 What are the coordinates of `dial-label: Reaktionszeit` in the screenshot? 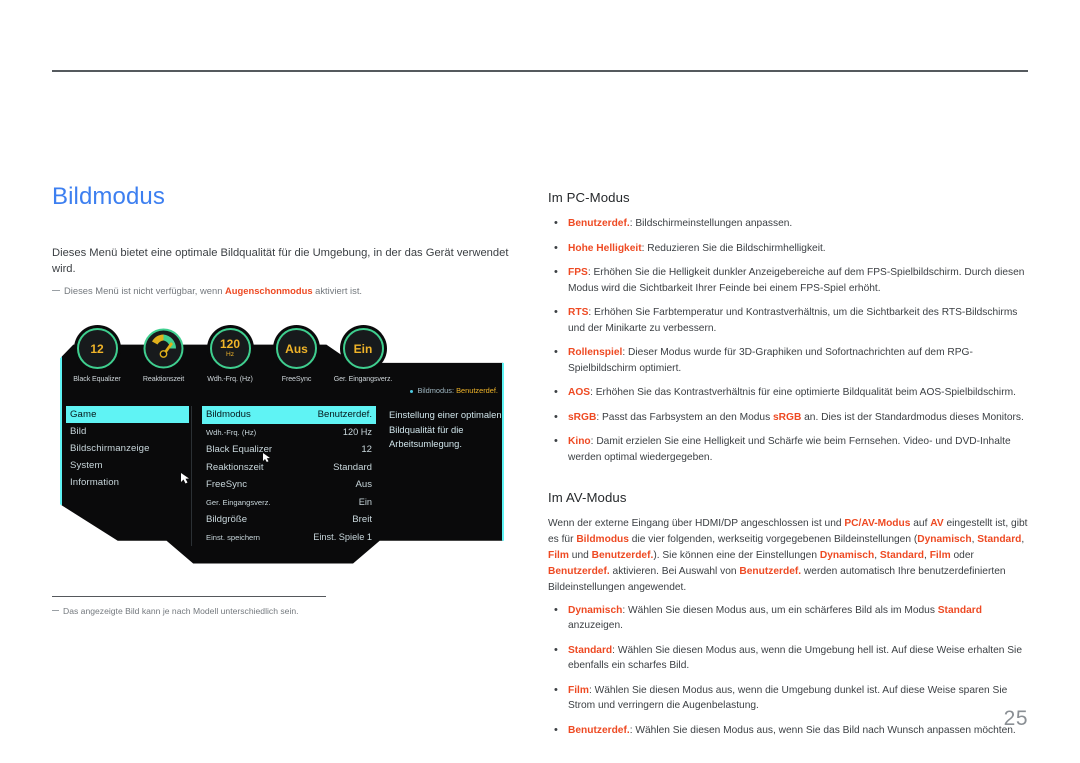 It's located at (163, 379).